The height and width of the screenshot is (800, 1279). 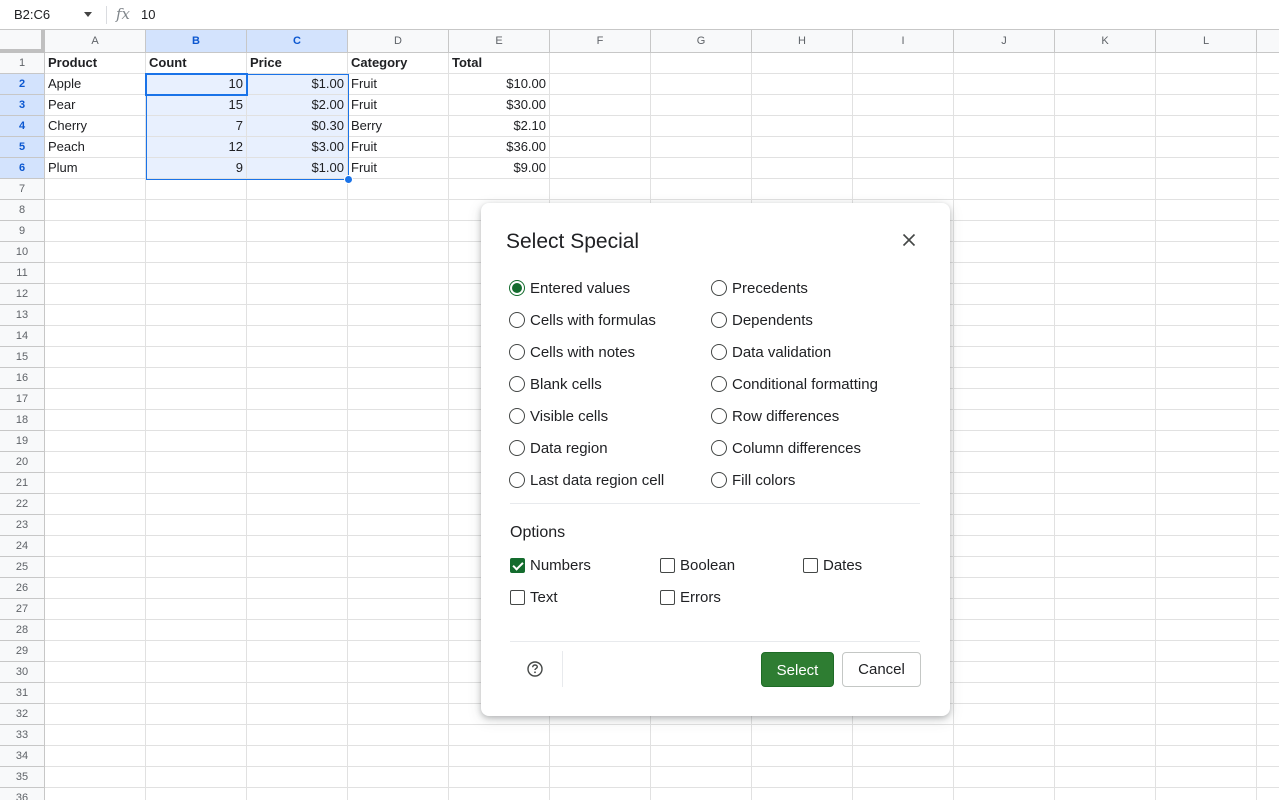 What do you see at coordinates (148, 14) in the screenshot?
I see `formula-input: 10` at bounding box center [148, 14].